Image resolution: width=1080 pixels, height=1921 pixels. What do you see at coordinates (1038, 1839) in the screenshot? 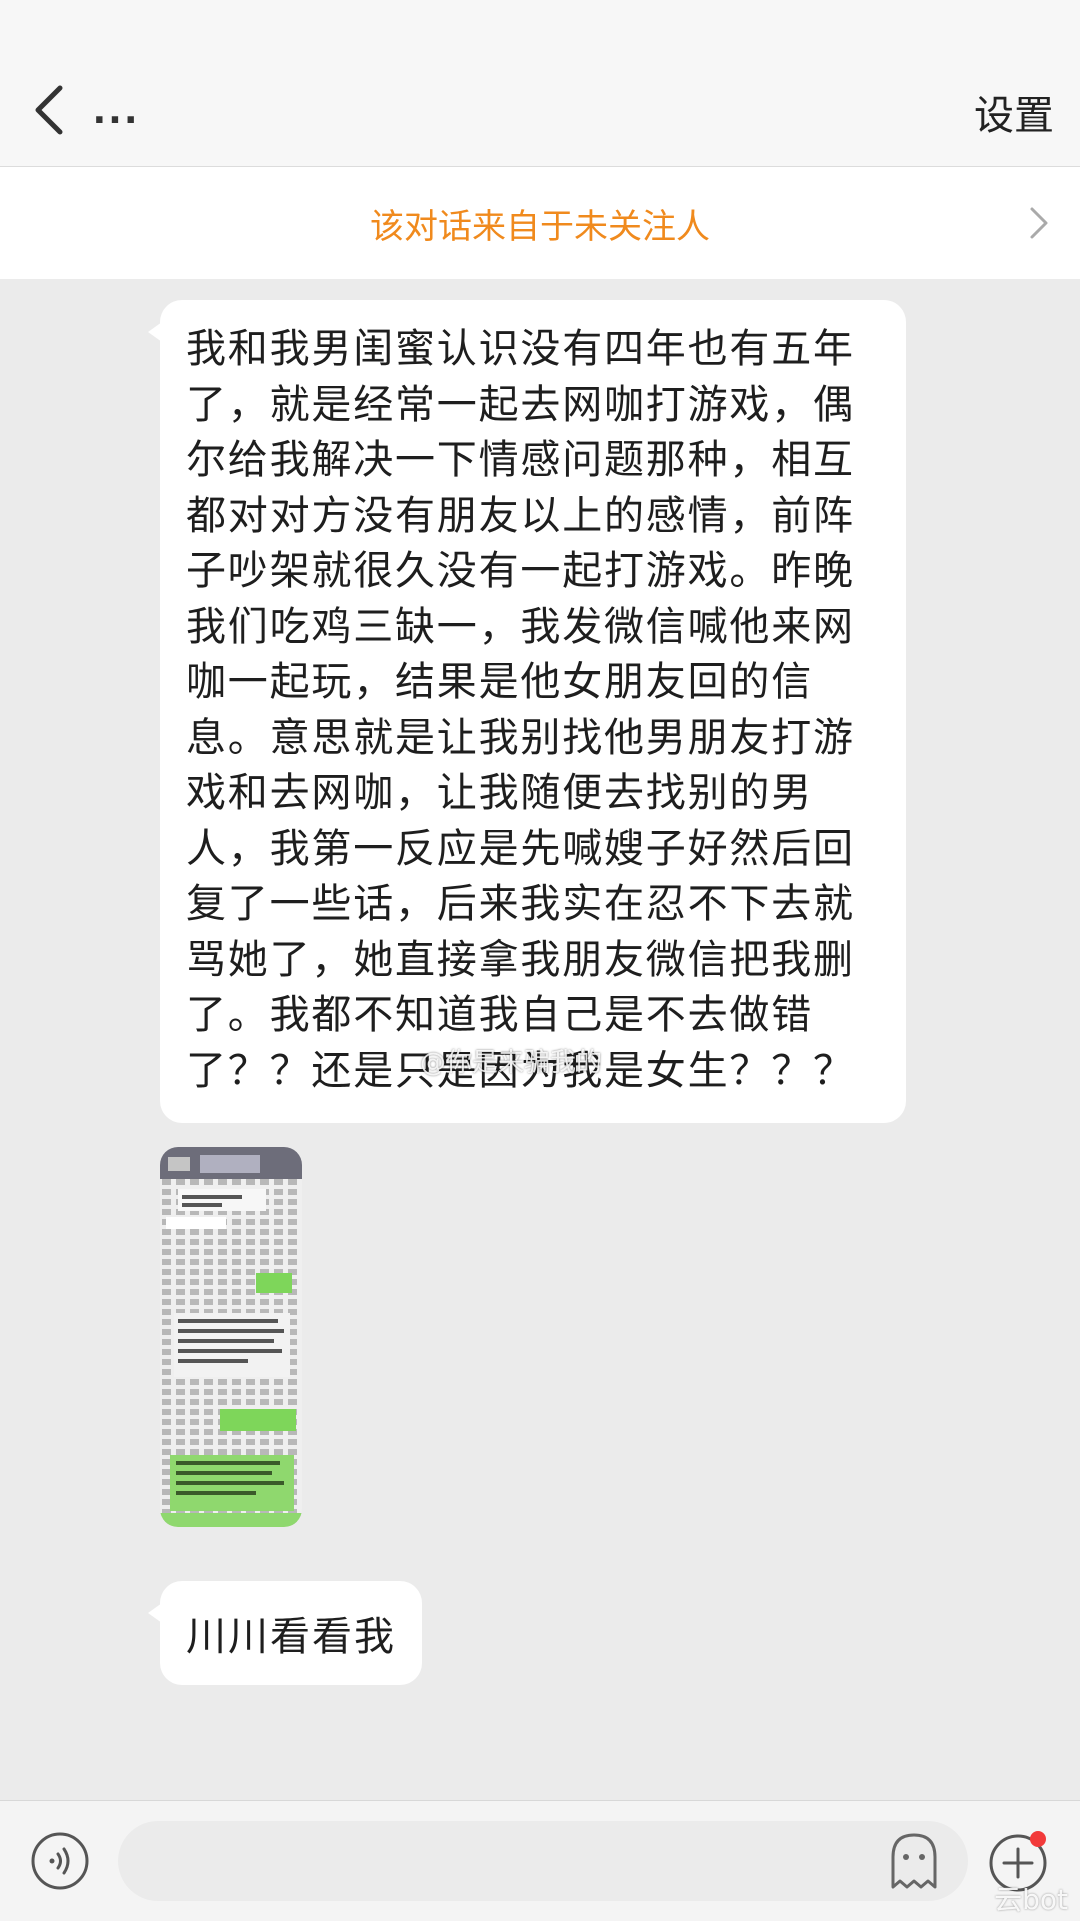
I see `notification-dot` at bounding box center [1038, 1839].